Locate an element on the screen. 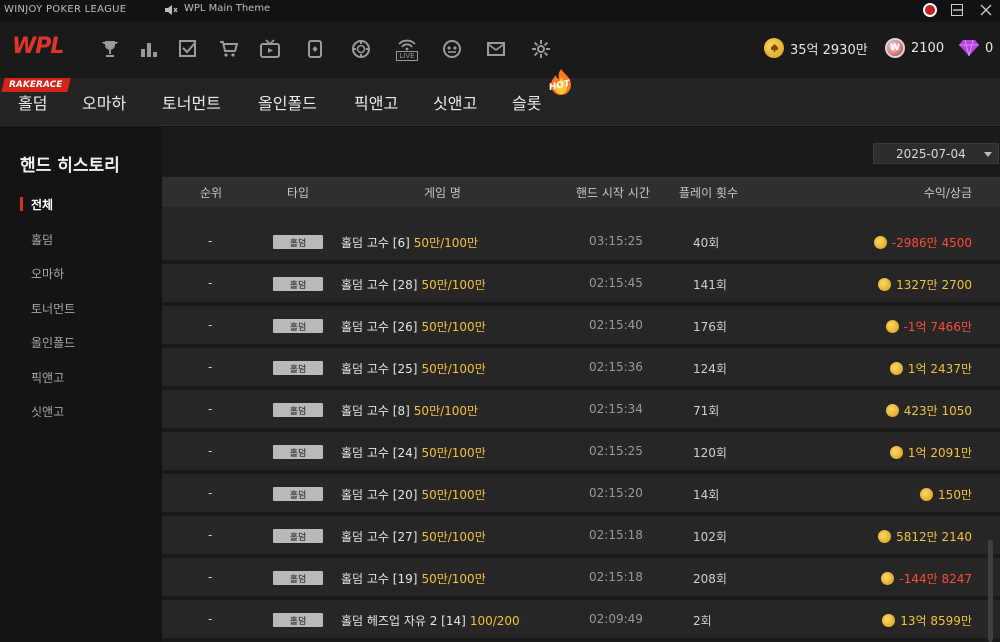  sidebar-item-allin-fold: 올인폴드 is located at coordinates (53, 342).